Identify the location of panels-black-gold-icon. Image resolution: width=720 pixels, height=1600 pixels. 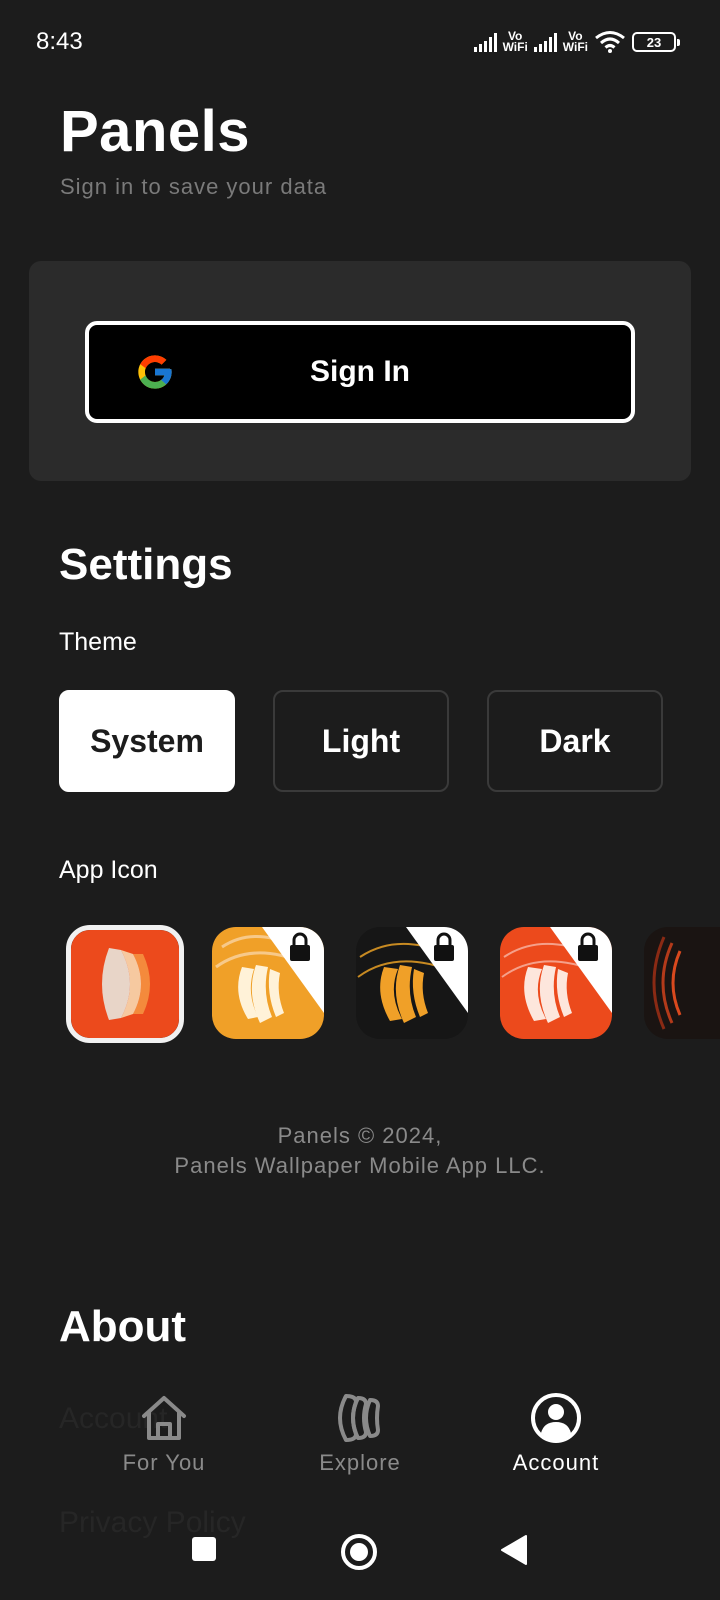
(412, 983).